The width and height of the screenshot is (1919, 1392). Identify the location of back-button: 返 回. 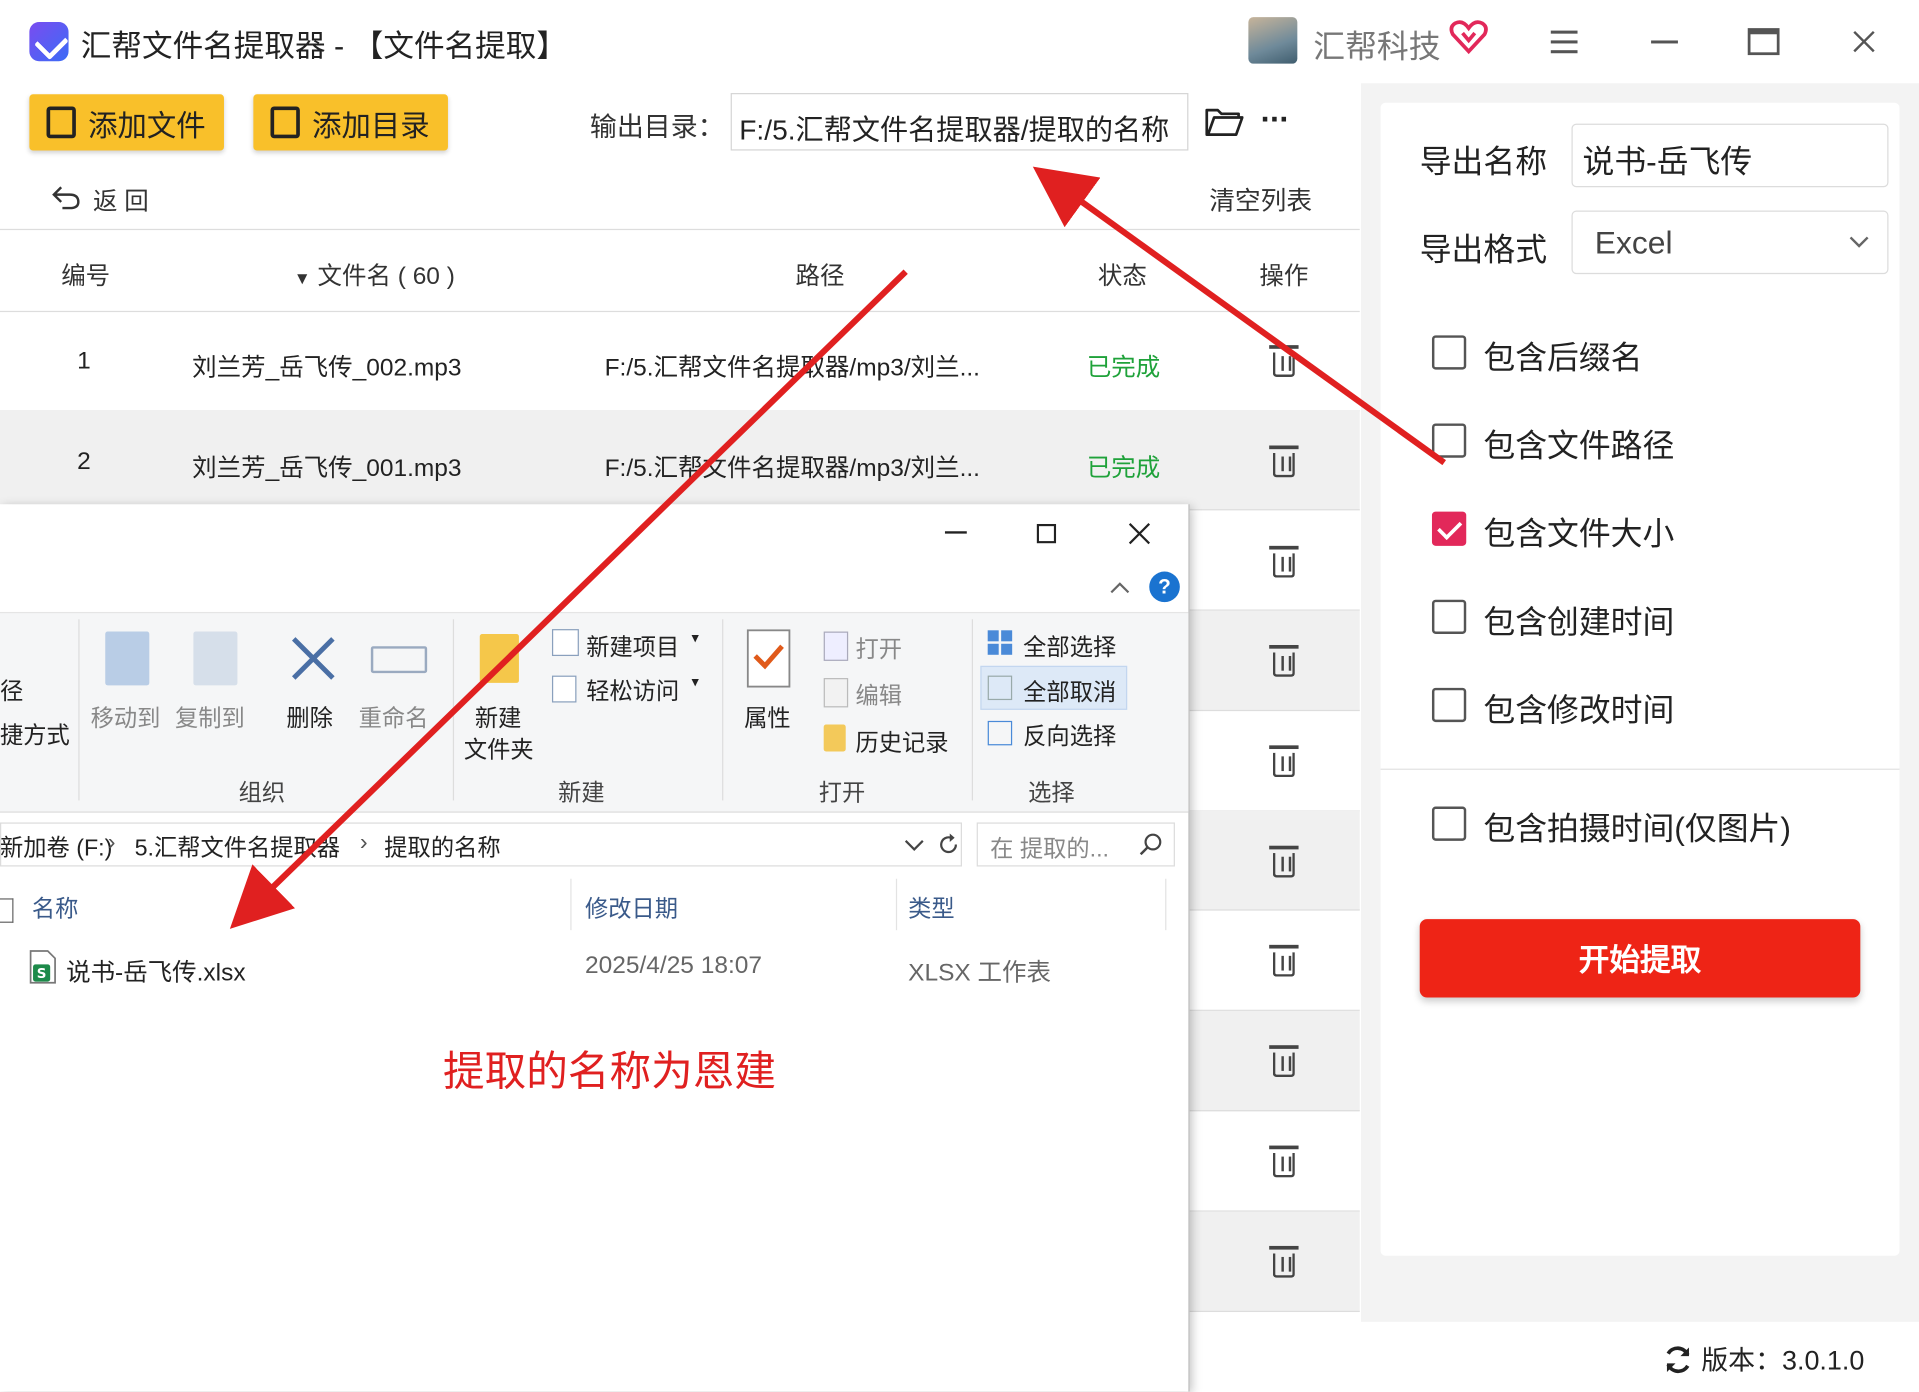
(121, 198).